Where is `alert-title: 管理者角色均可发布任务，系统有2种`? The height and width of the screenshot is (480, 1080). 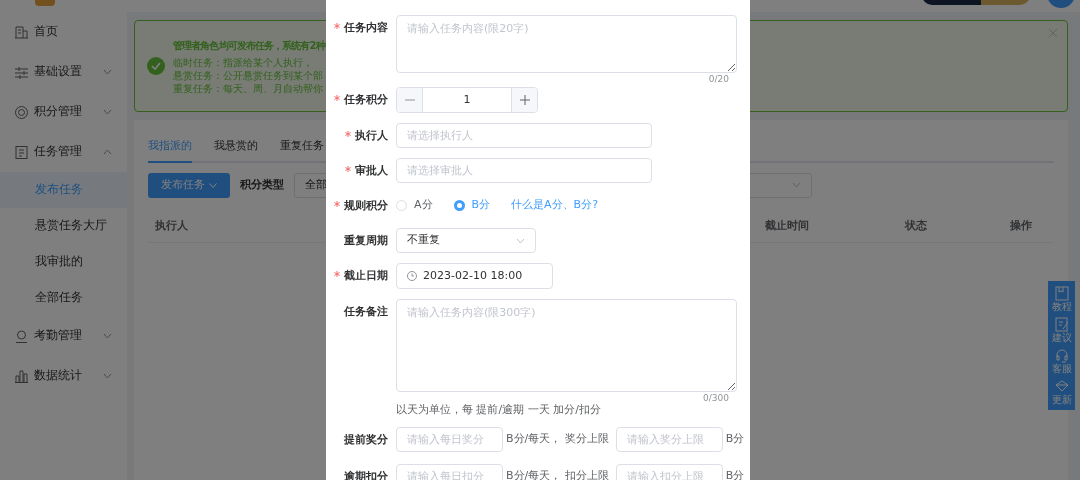
alert-title: 管理者角色均可发布任务，系统有2种 is located at coordinates (249, 45).